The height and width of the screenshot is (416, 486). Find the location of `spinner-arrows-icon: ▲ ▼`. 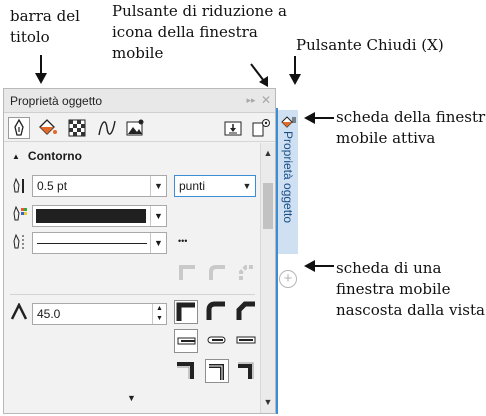

spinner-arrows-icon: ▲ ▼ is located at coordinates (159, 314).